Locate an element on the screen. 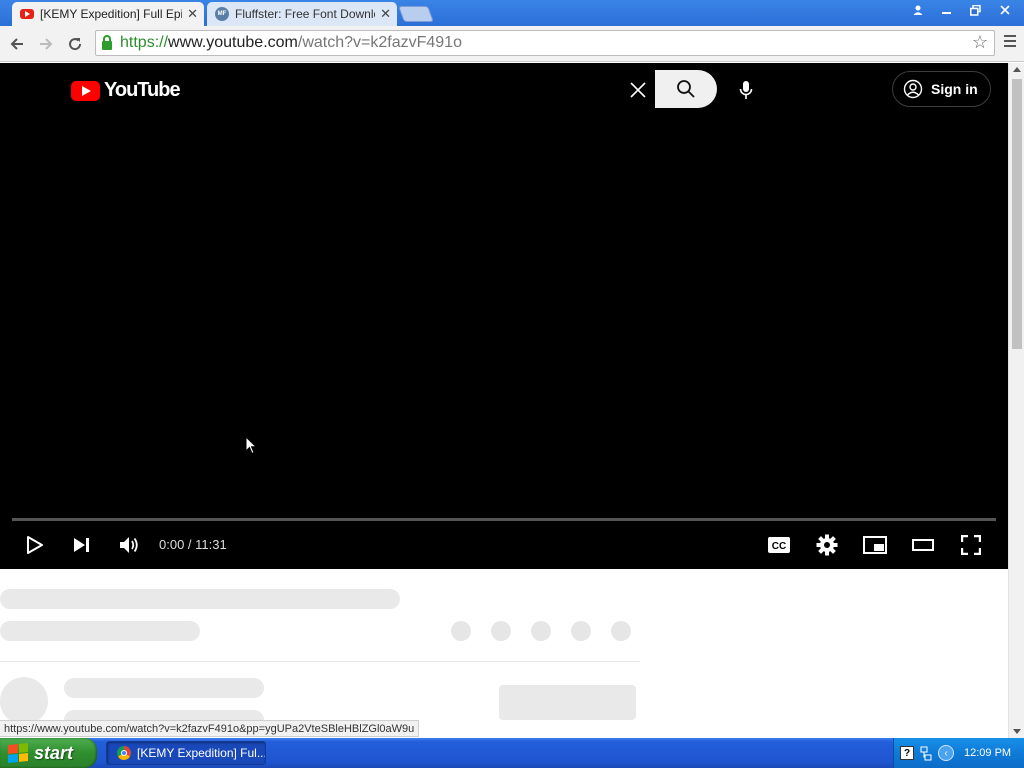  content-divider is located at coordinates (320, 661).